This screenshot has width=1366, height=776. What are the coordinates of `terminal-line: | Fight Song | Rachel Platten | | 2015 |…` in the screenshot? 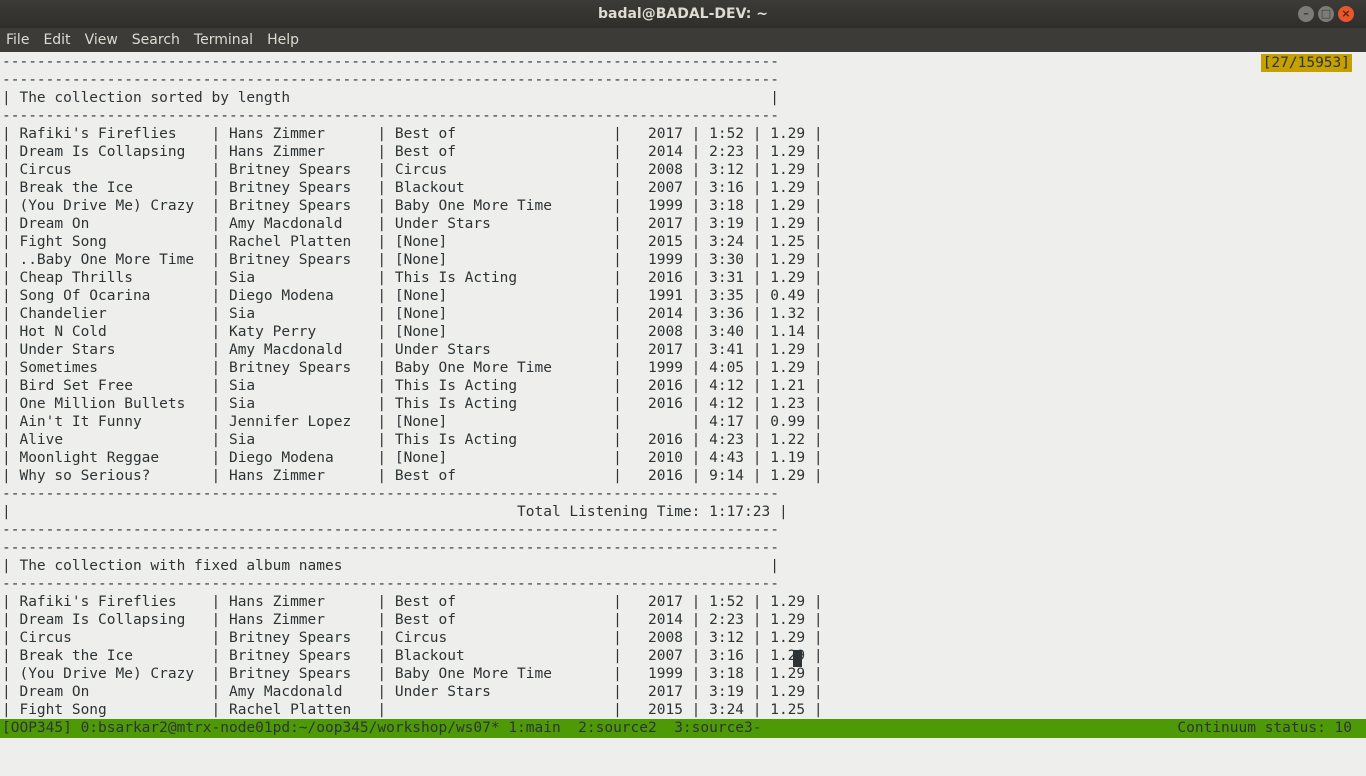 It's located at (412, 710).